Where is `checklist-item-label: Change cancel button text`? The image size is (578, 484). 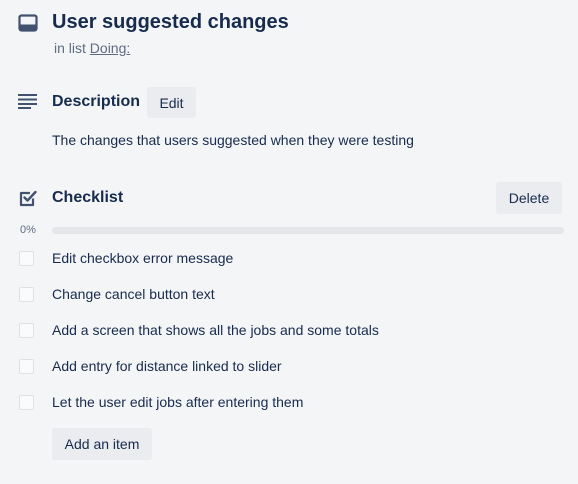
checklist-item-label: Change cancel button text is located at coordinates (133, 294).